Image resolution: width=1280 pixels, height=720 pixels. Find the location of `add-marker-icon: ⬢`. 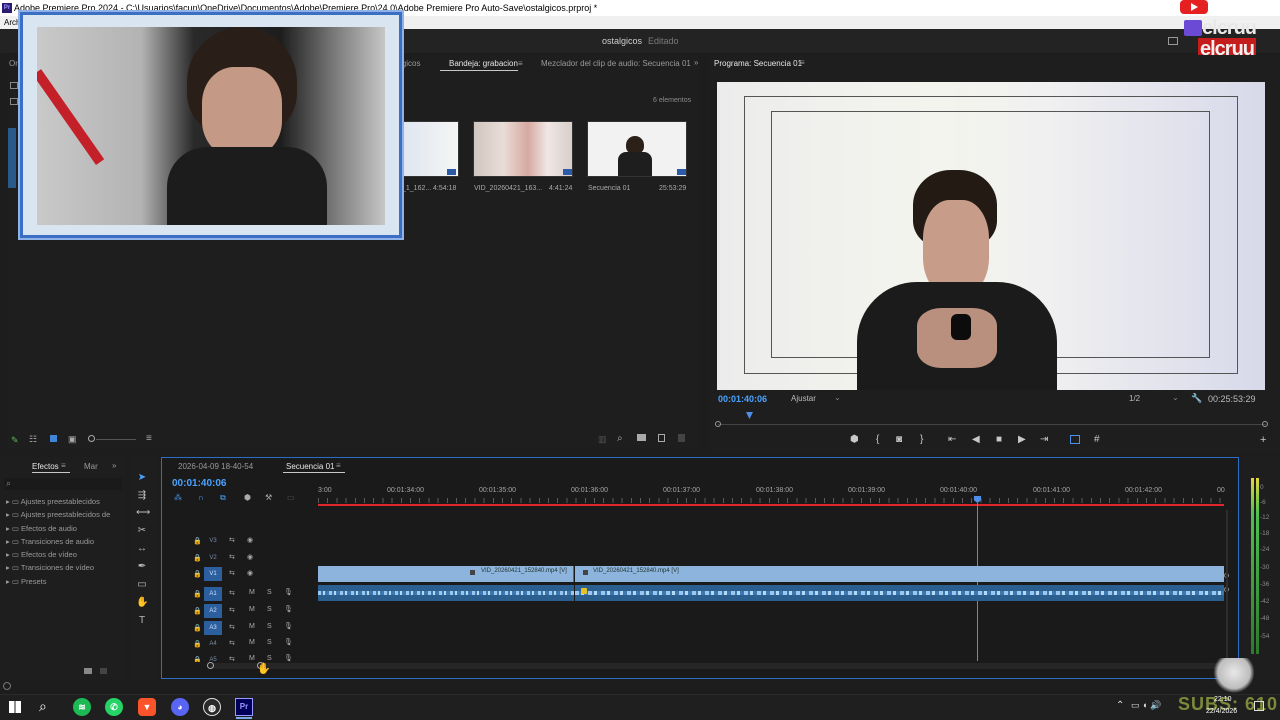

add-marker-icon: ⬢ is located at coordinates (854, 439).